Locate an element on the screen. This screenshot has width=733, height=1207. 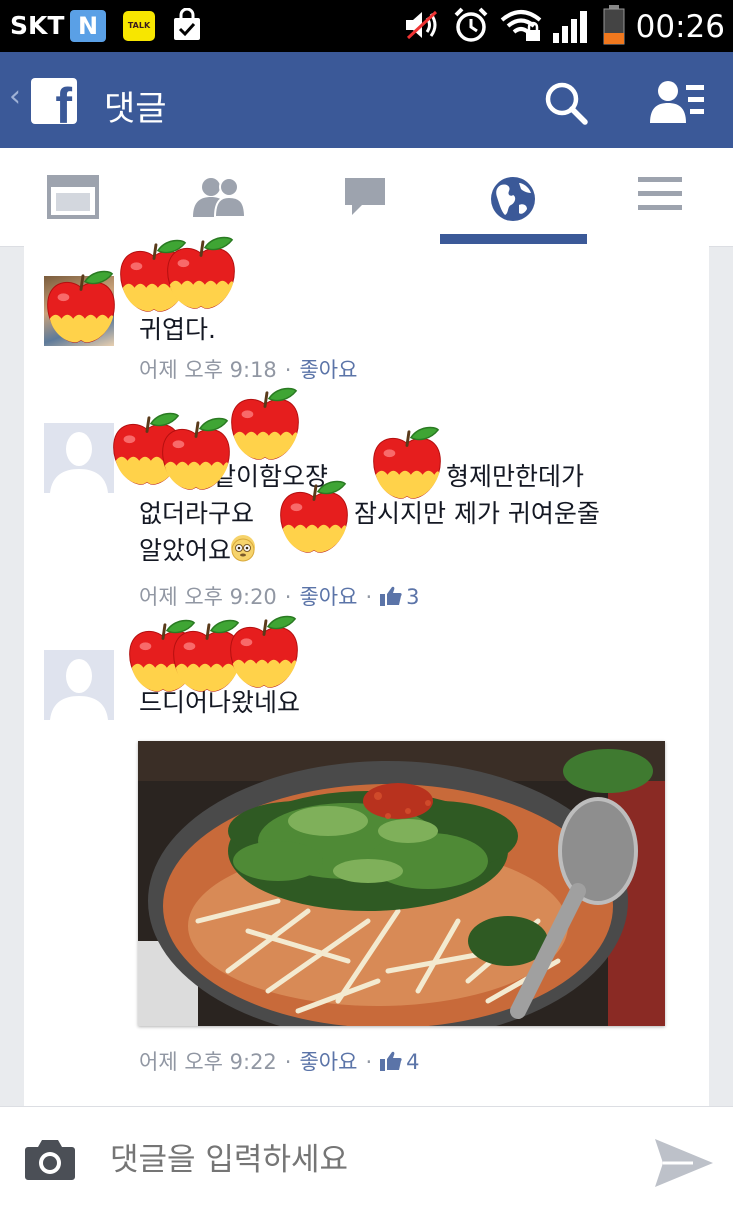
like-count: 4 is located at coordinates (400, 1062).